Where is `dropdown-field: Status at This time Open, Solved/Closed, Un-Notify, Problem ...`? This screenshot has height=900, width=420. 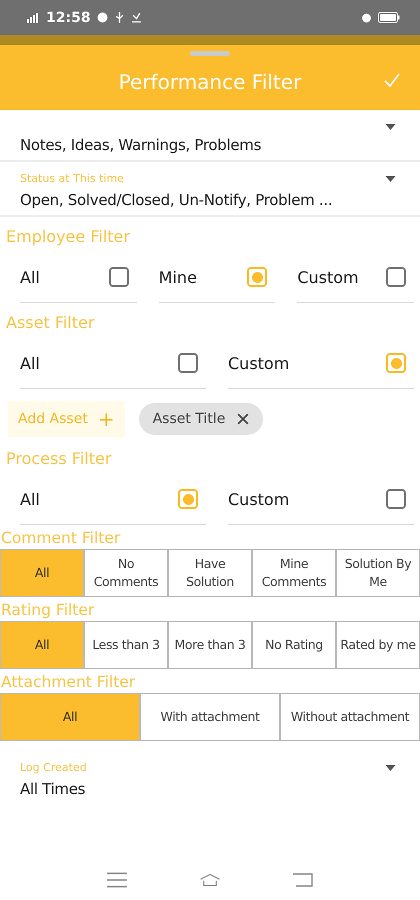 dropdown-field: Status at This time Open, Solved/Closed, Un-Notify, Problem ... is located at coordinates (210, 189).